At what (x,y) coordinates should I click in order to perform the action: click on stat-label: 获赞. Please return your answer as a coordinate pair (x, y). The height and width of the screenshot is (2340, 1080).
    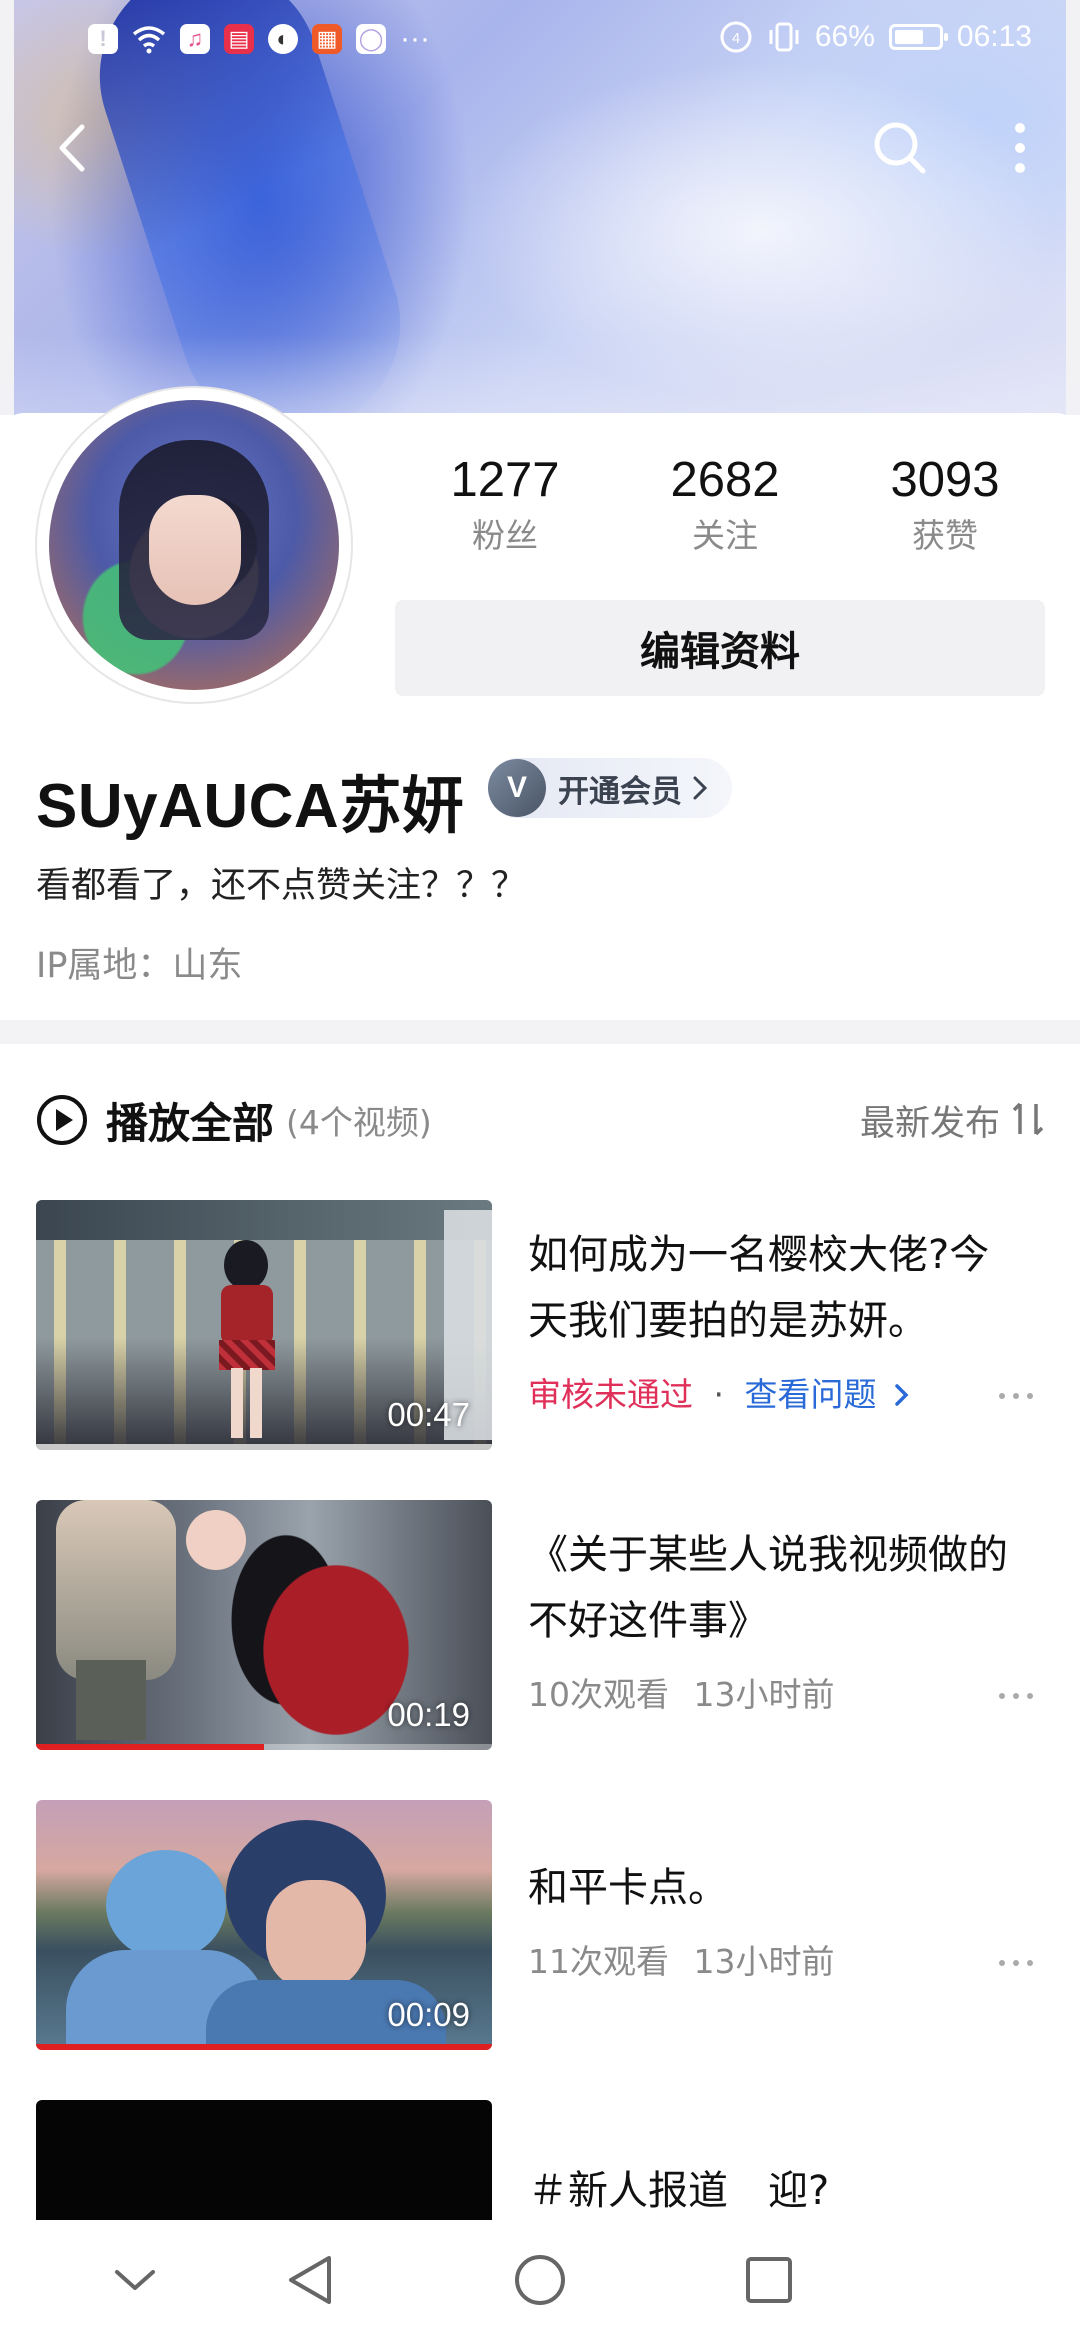
    Looking at the image, I should click on (945, 535).